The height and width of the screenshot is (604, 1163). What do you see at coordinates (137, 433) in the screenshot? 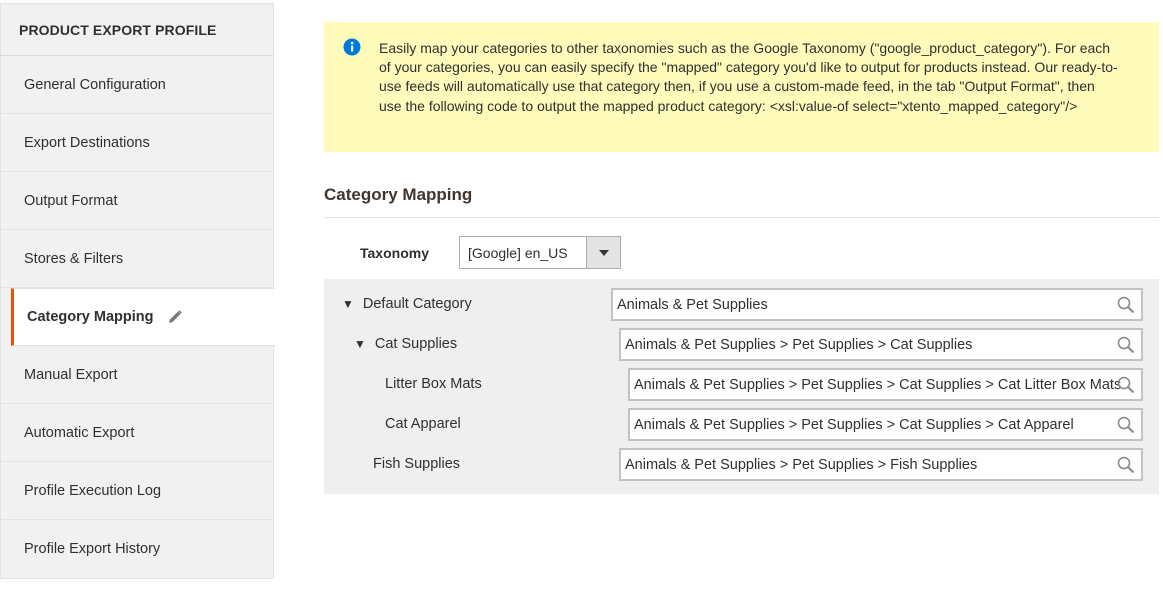
I see `sidebar-item-automatic-export: Automatic Export` at bounding box center [137, 433].